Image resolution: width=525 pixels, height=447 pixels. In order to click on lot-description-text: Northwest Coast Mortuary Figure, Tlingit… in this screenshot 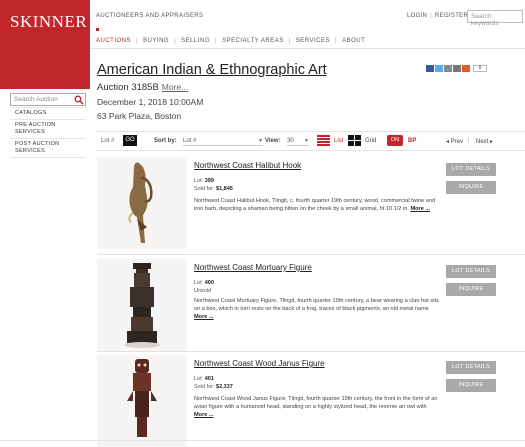, I will do `click(316, 305)`.